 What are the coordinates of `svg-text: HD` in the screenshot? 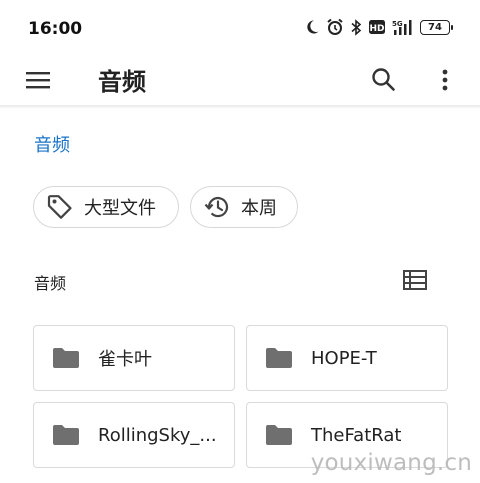 It's located at (376, 29).